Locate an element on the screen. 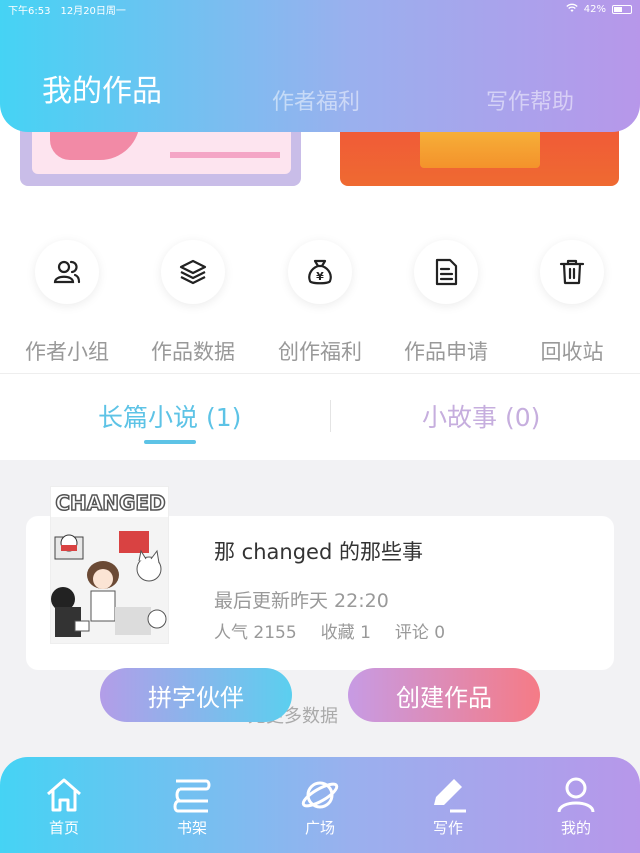  document-icon is located at coordinates (446, 272).